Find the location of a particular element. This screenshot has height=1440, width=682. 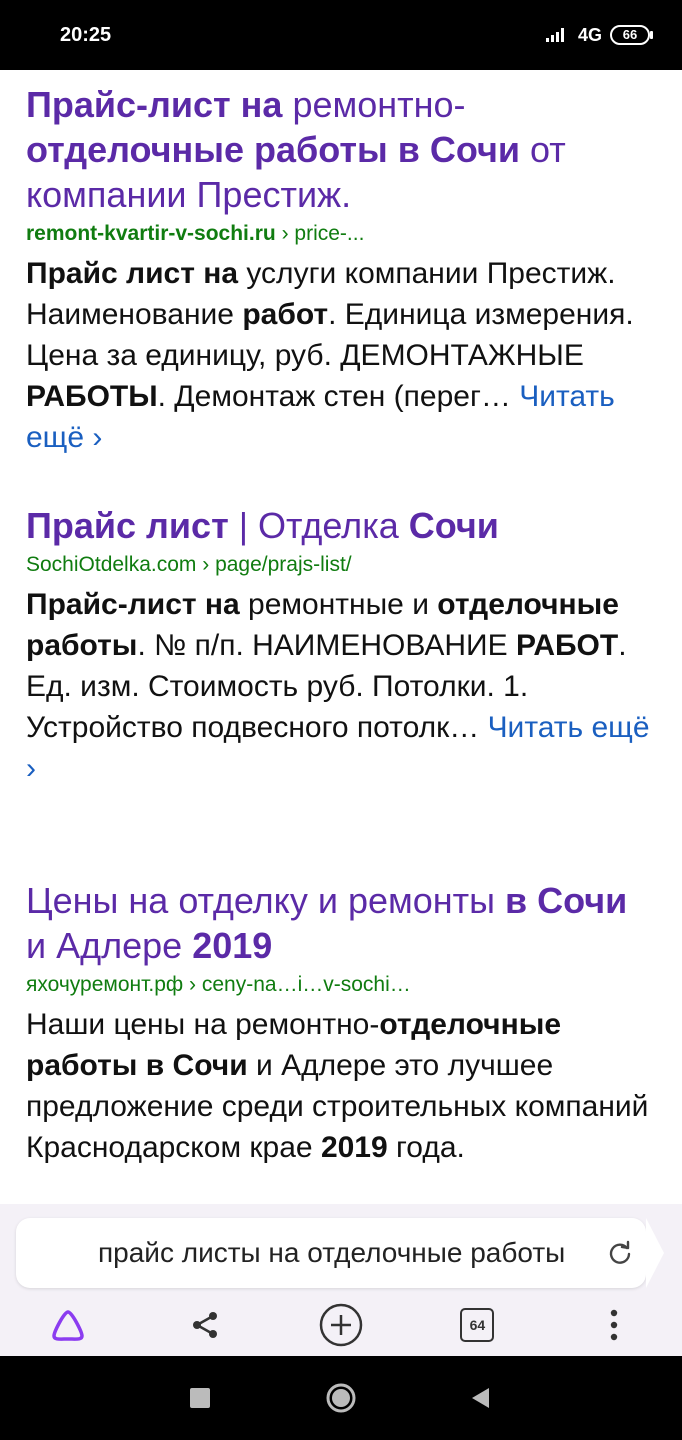

status-icons: 4G 66 is located at coordinates (599, 35).